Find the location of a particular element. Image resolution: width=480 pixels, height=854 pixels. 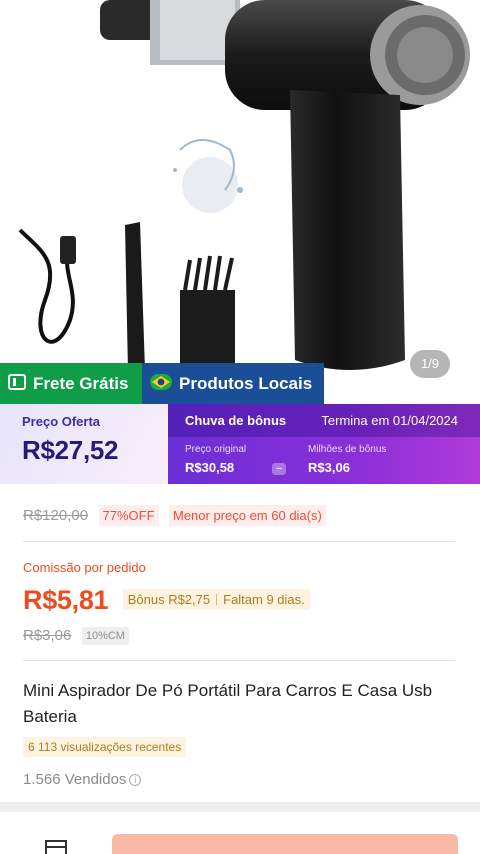

bottom-action-bar is located at coordinates (240, 833).